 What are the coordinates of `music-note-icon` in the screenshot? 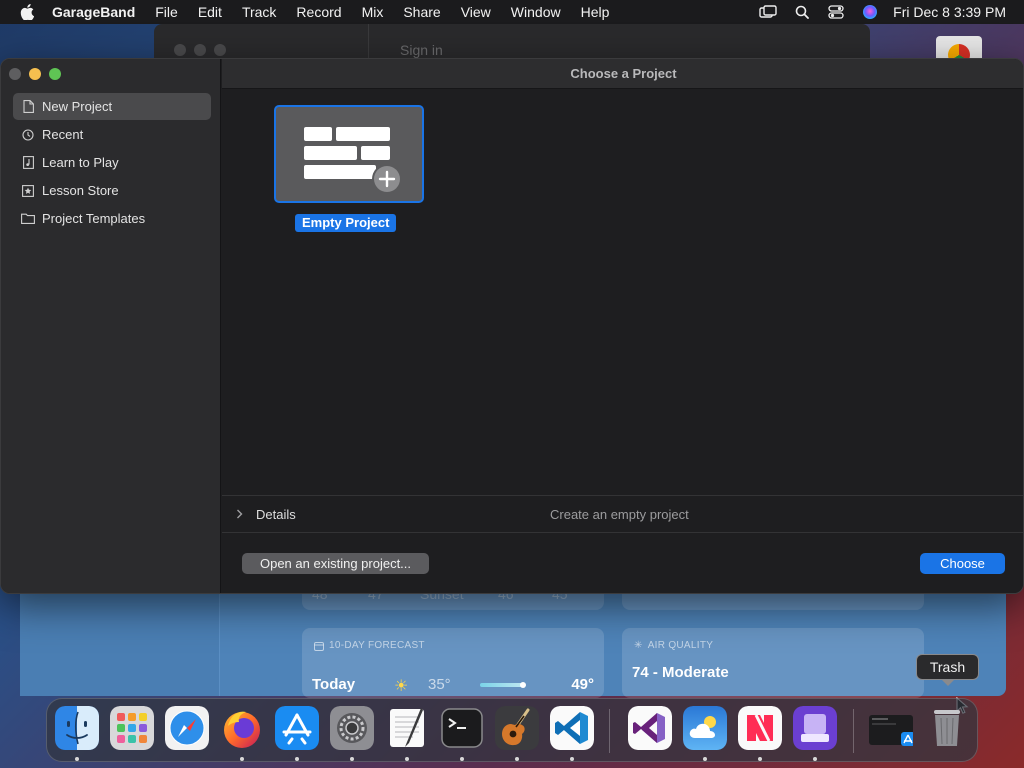 It's located at (28, 163).